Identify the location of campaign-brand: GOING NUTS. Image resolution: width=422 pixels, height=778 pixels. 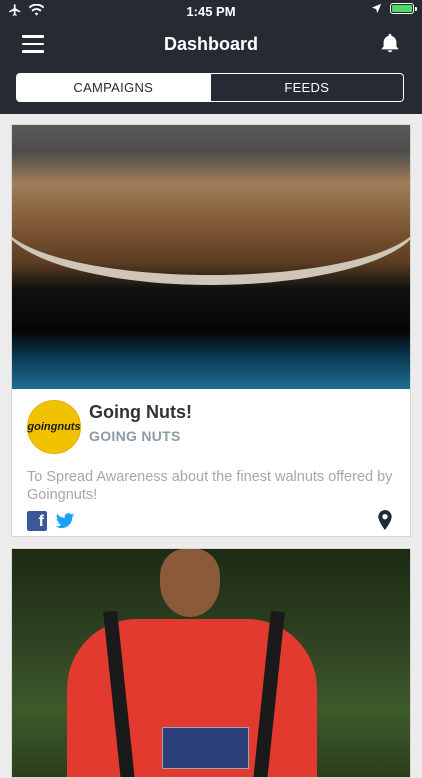
(135, 436).